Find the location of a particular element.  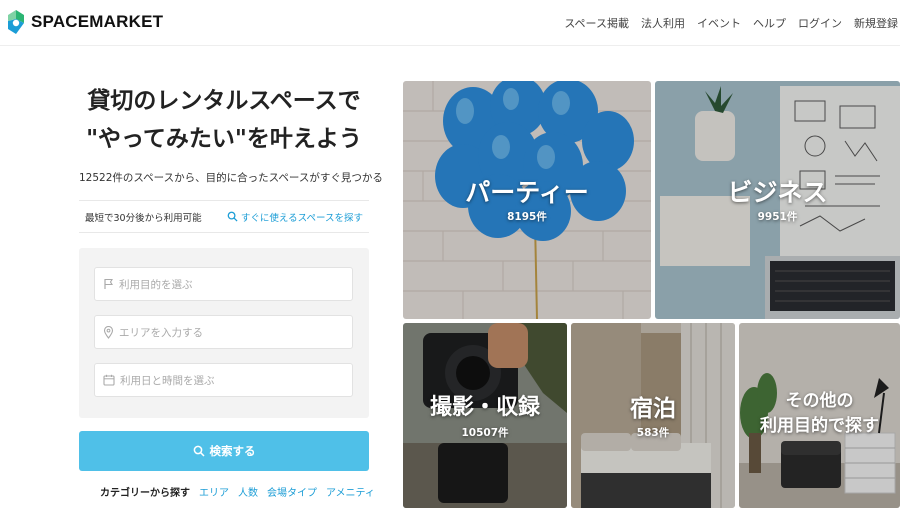

quick-availability-text: 最短で30分後から利用可能 is located at coordinates (143, 218).